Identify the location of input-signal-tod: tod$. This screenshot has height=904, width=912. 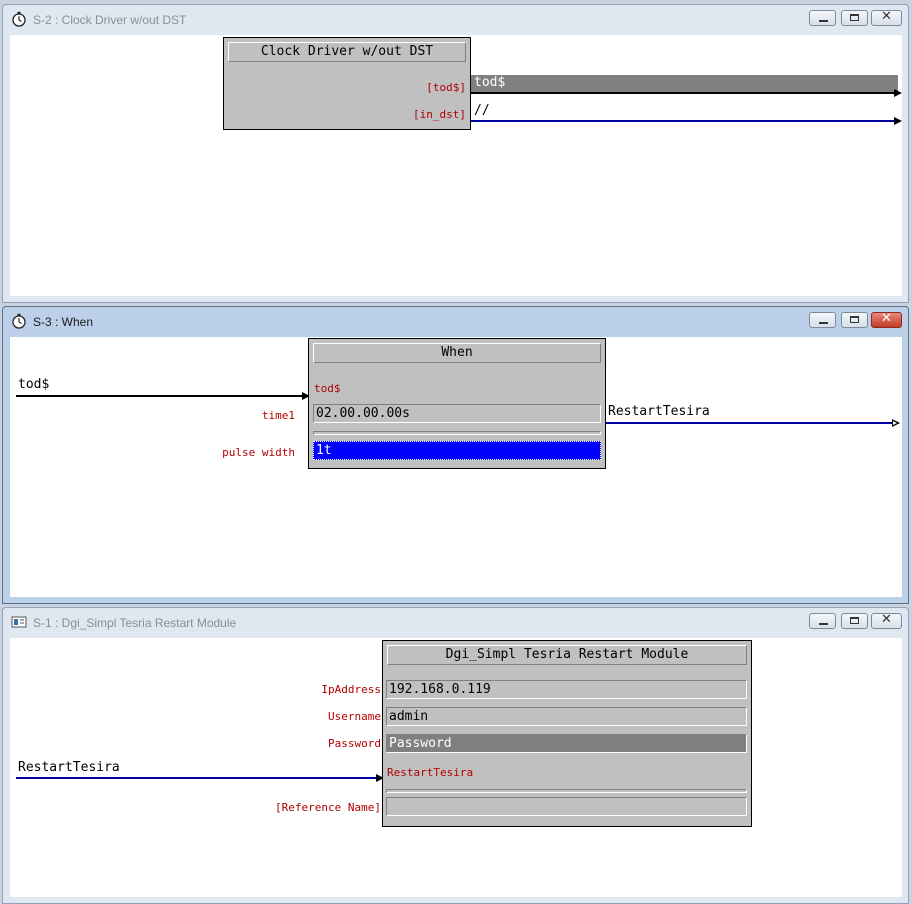
(33, 384).